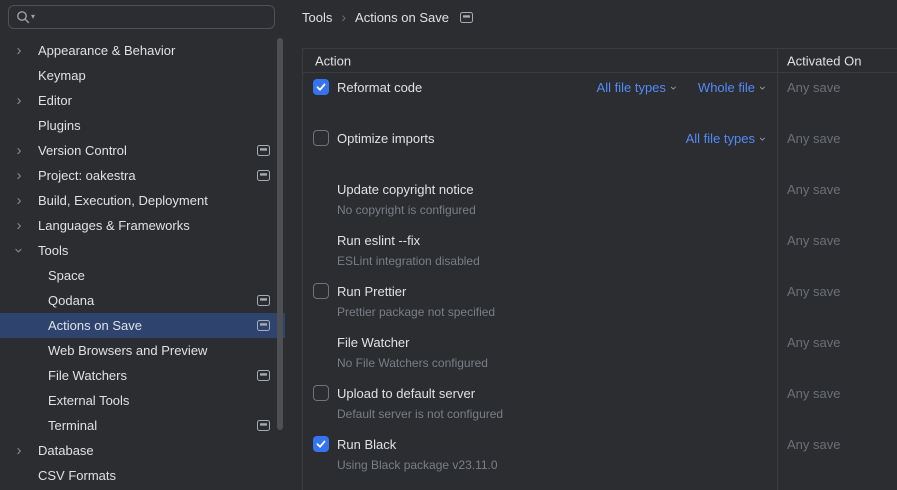 The height and width of the screenshot is (490, 897). What do you see at coordinates (25, 17) in the screenshot?
I see `search-icon: ▾` at bounding box center [25, 17].